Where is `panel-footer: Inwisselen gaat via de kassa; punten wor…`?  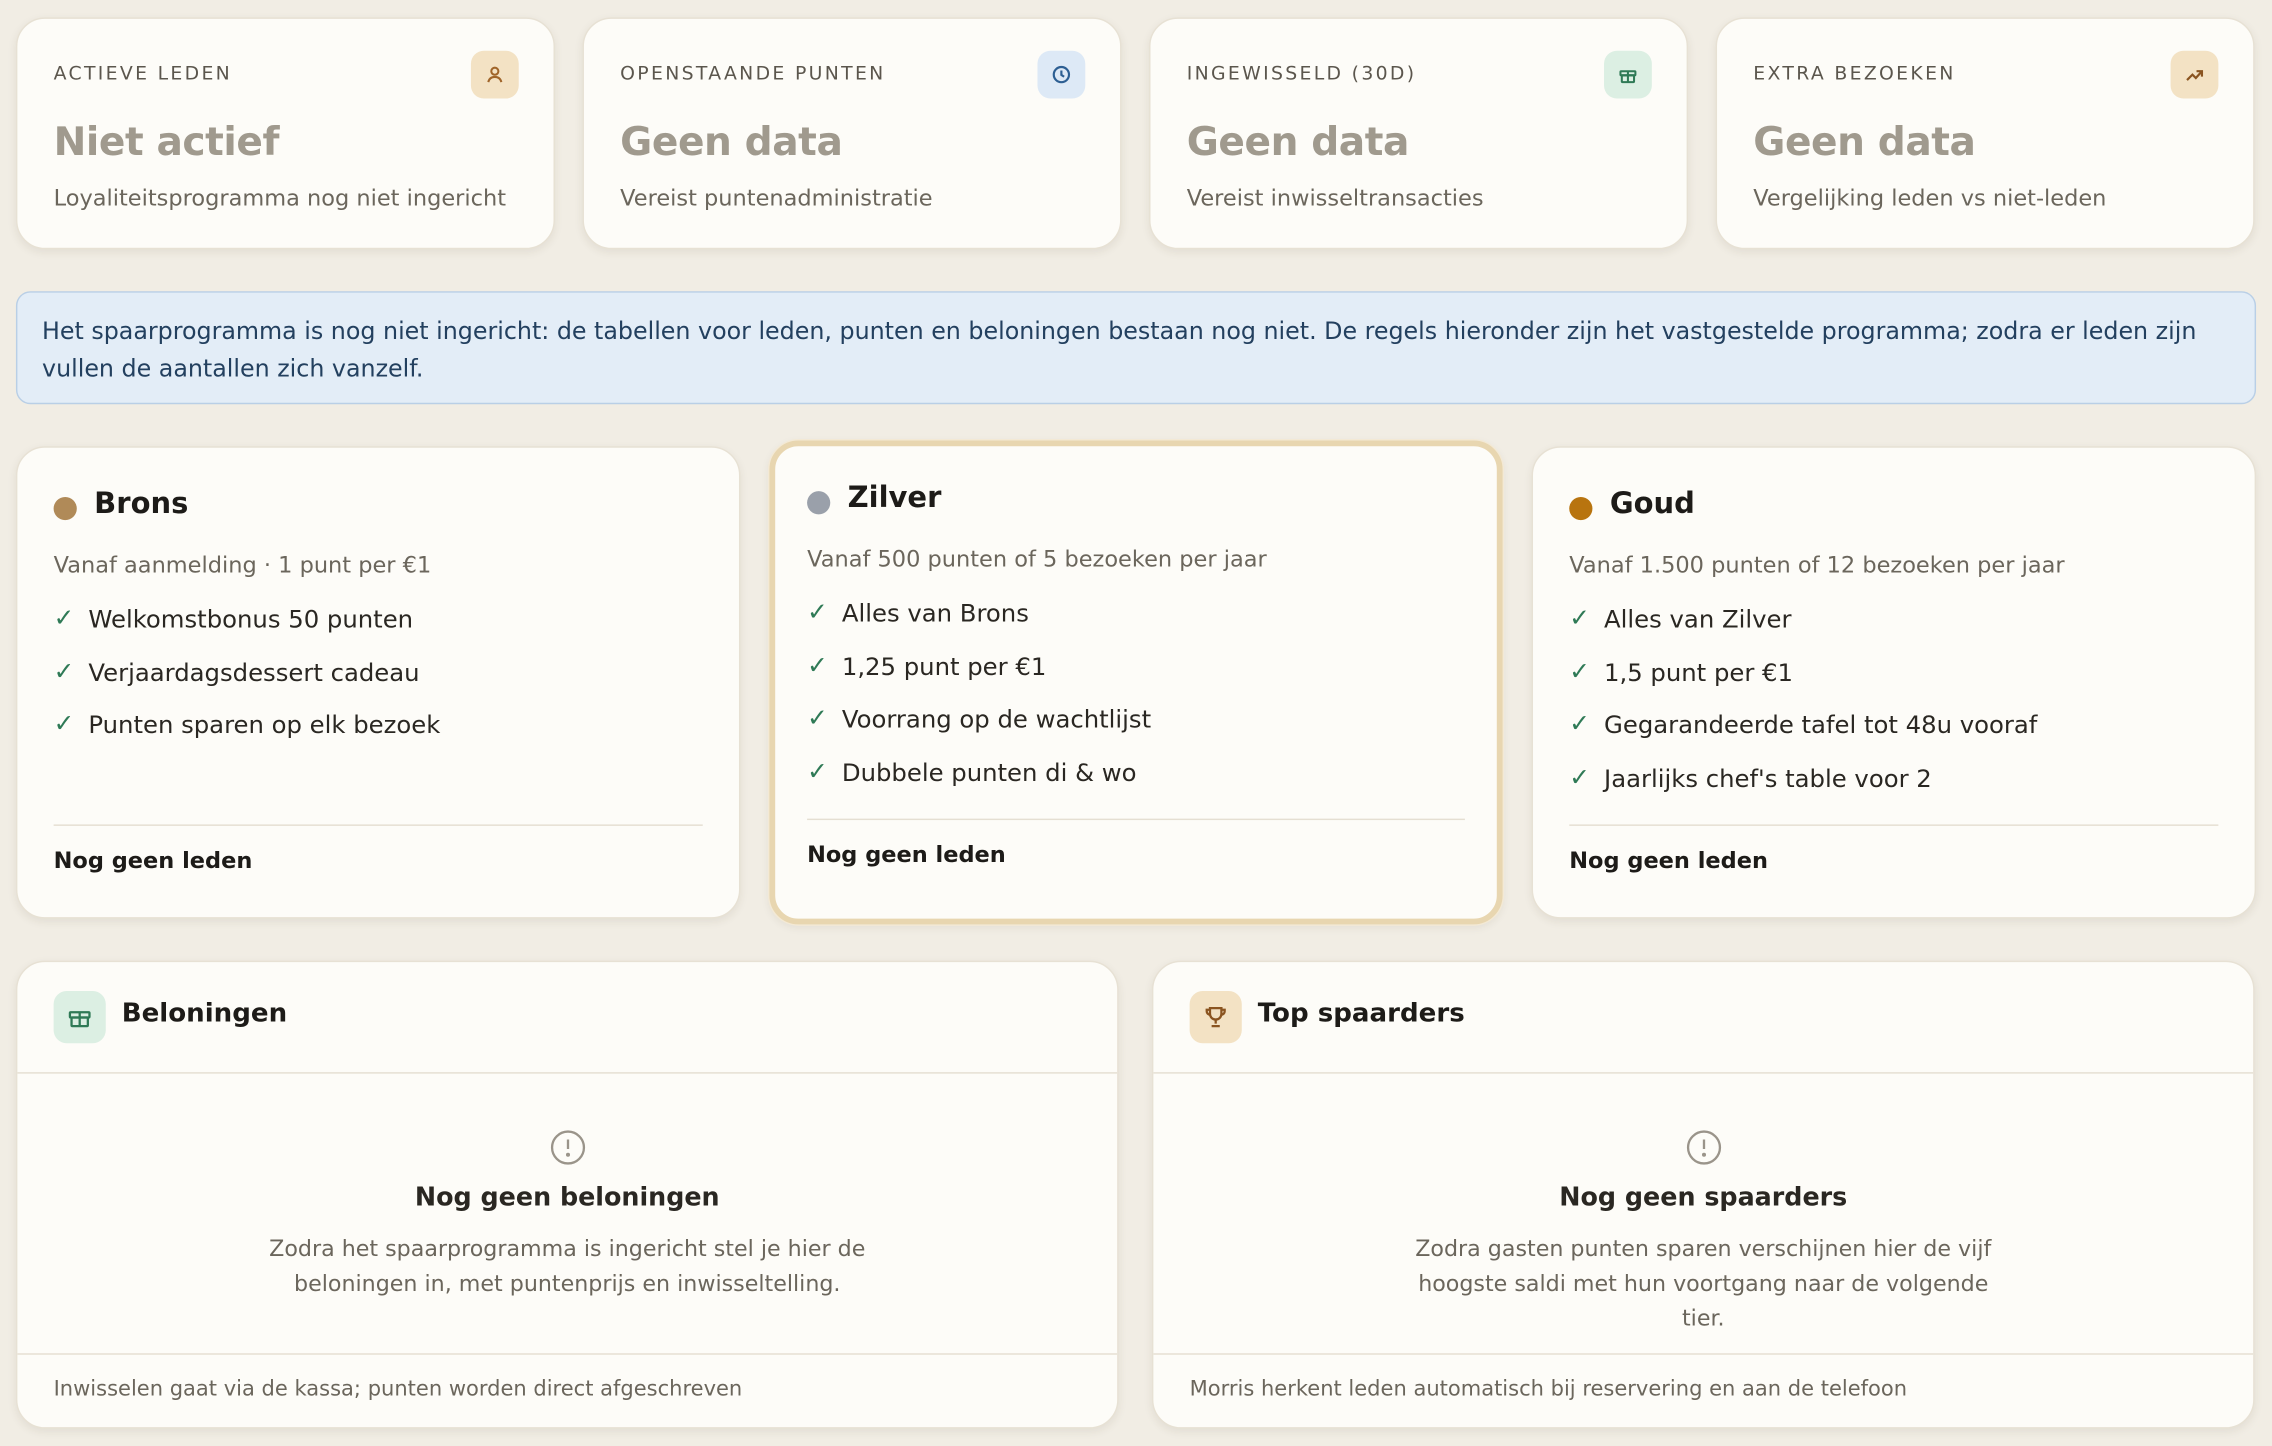 panel-footer: Inwisselen gaat via de kassa; punten wor… is located at coordinates (398, 1389).